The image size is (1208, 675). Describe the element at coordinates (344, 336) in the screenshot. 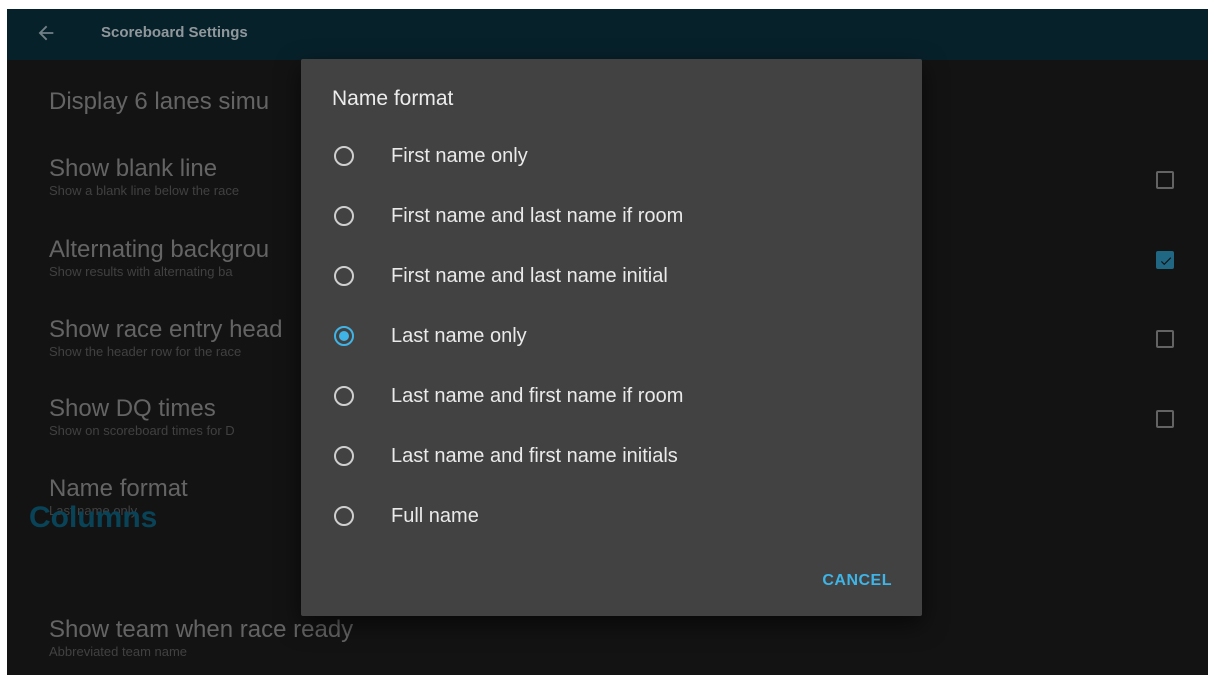

I see `radio-button-selected` at that location.